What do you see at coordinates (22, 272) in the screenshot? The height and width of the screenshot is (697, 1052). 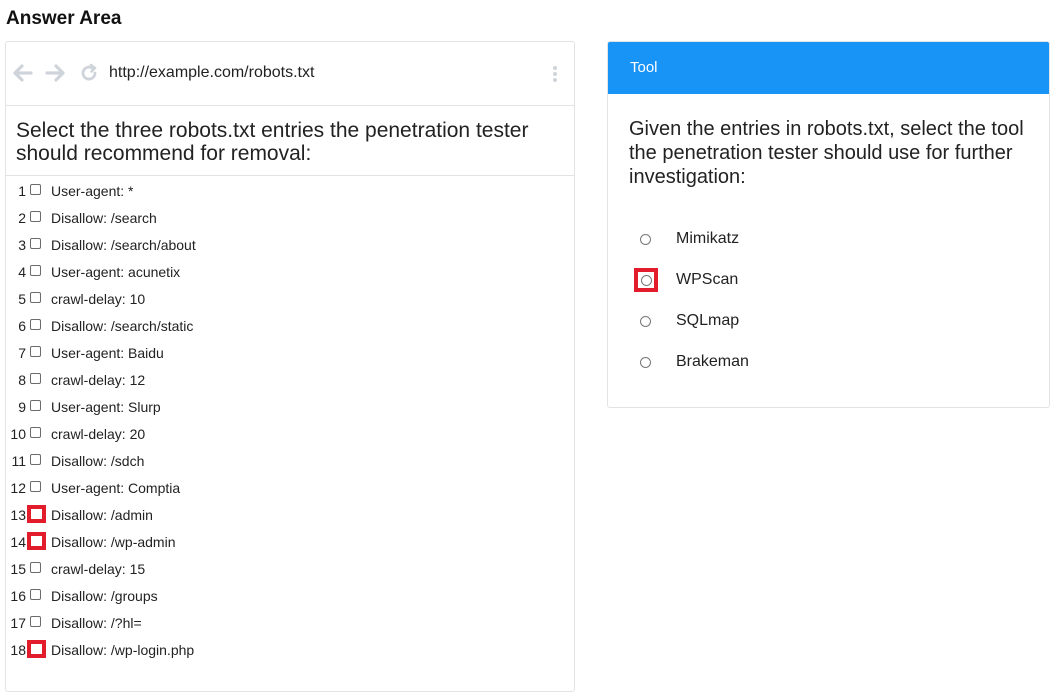 I see `entry-line-number: 4` at bounding box center [22, 272].